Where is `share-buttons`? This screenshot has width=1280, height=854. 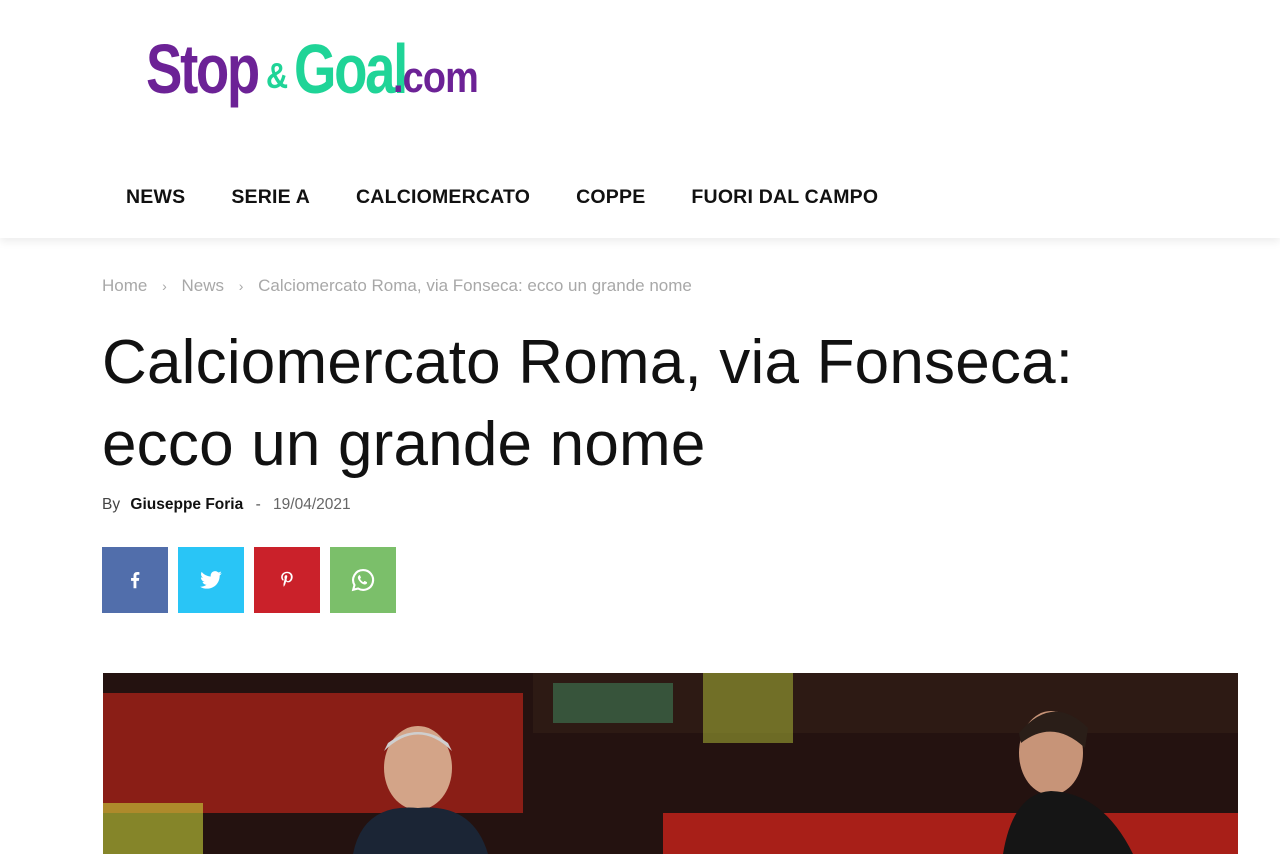 share-buttons is located at coordinates (249, 580).